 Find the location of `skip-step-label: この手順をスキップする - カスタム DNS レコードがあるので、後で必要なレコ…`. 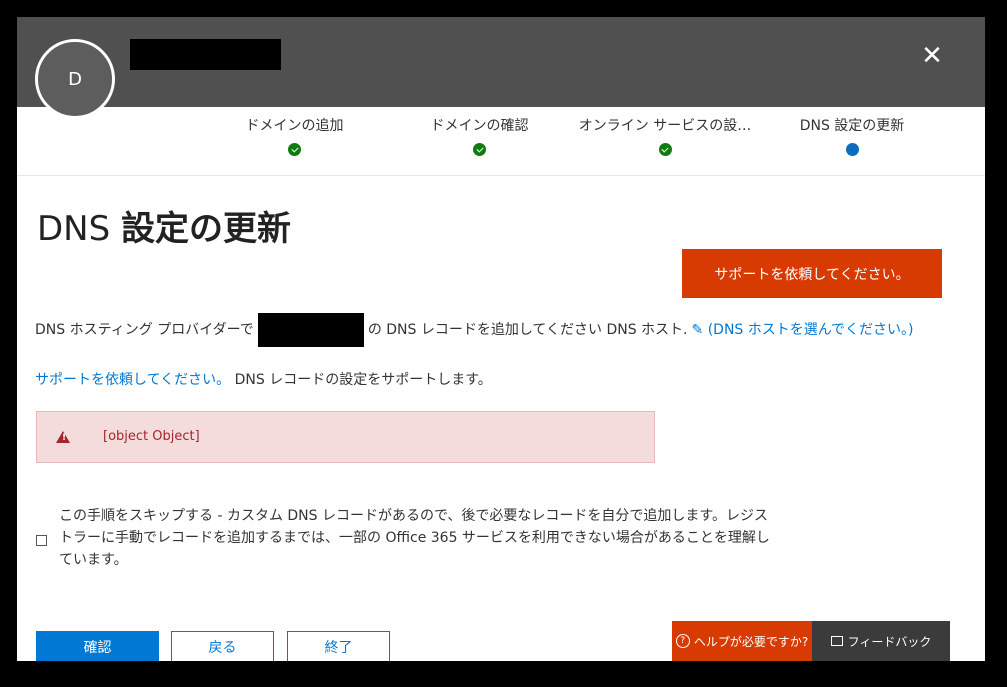

skip-step-label: この手順をスキップする - カスタム DNS レコードがあるので、後で必要なレコ… is located at coordinates (414, 538).